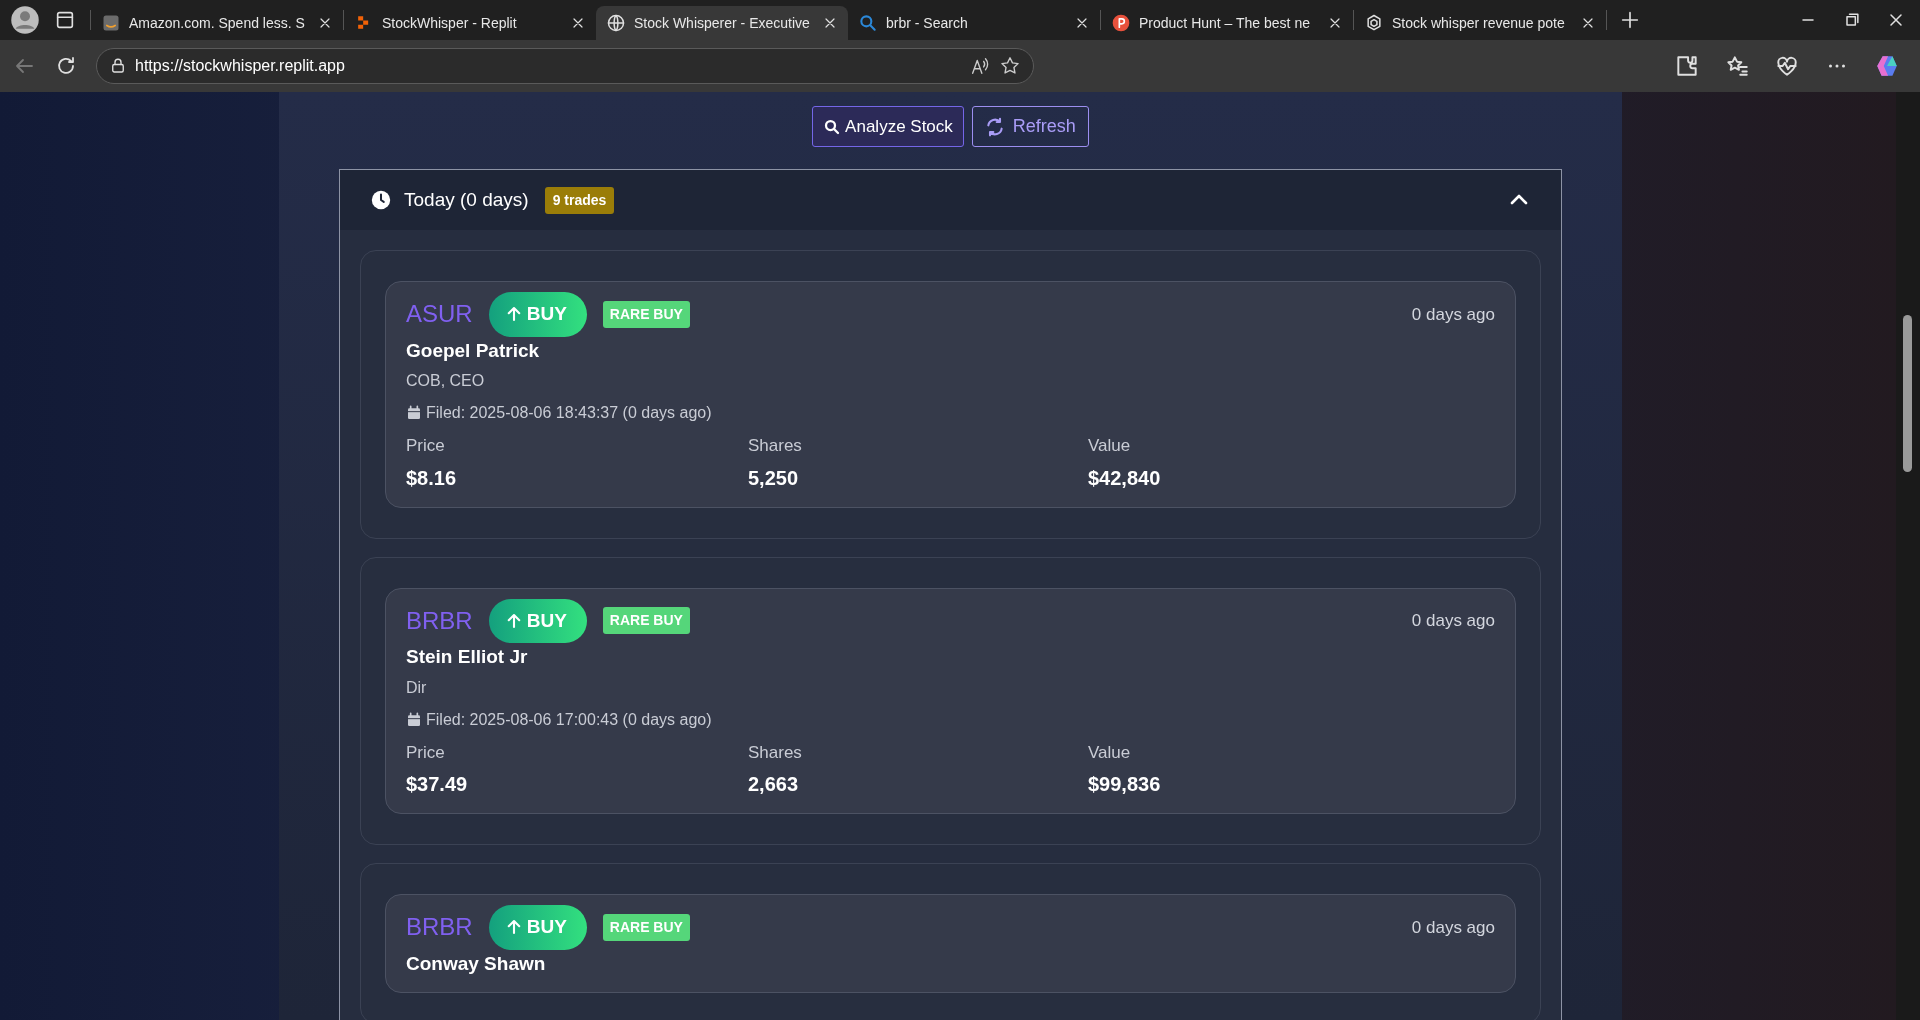 The image size is (1920, 1020). I want to click on stat-value: $42,840, so click(1125, 478).